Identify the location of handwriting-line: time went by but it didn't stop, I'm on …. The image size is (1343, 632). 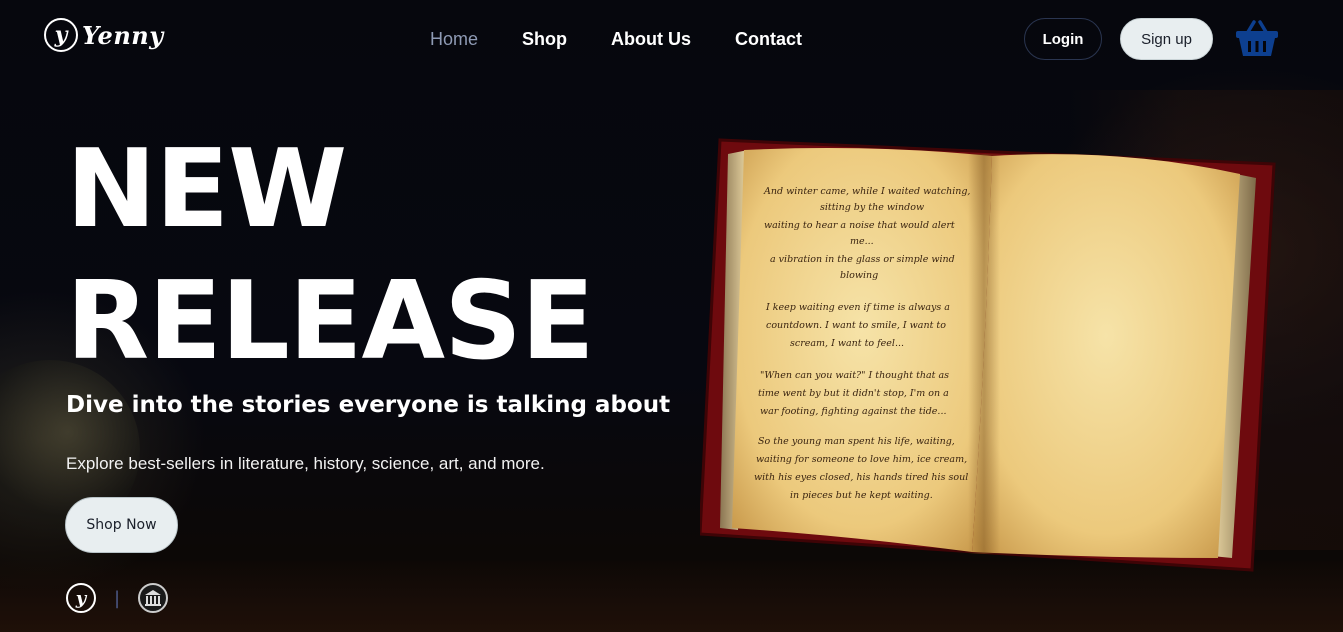
(853, 393).